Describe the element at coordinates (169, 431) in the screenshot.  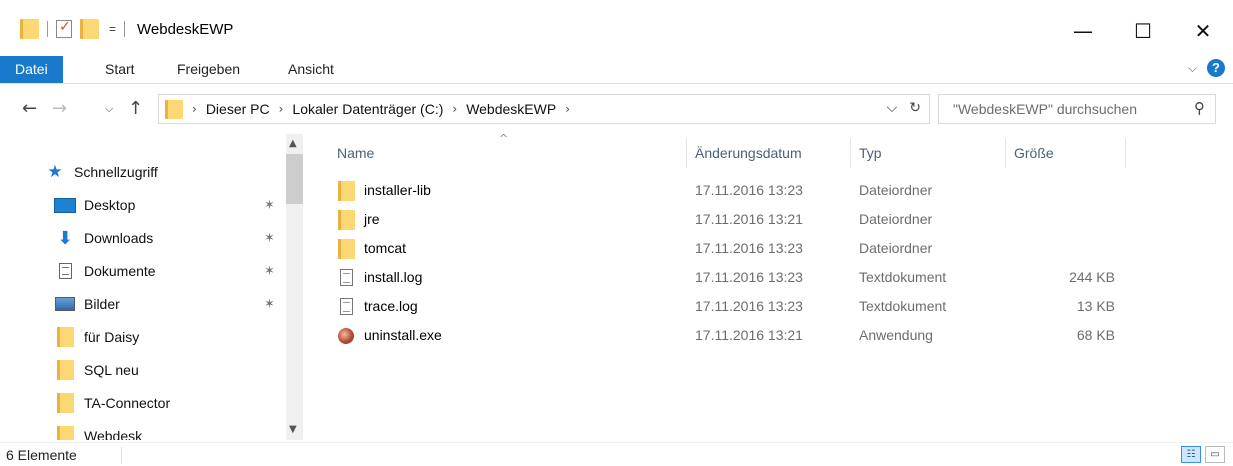
I see `sidebar-item-webdesk: Webdesk` at that location.